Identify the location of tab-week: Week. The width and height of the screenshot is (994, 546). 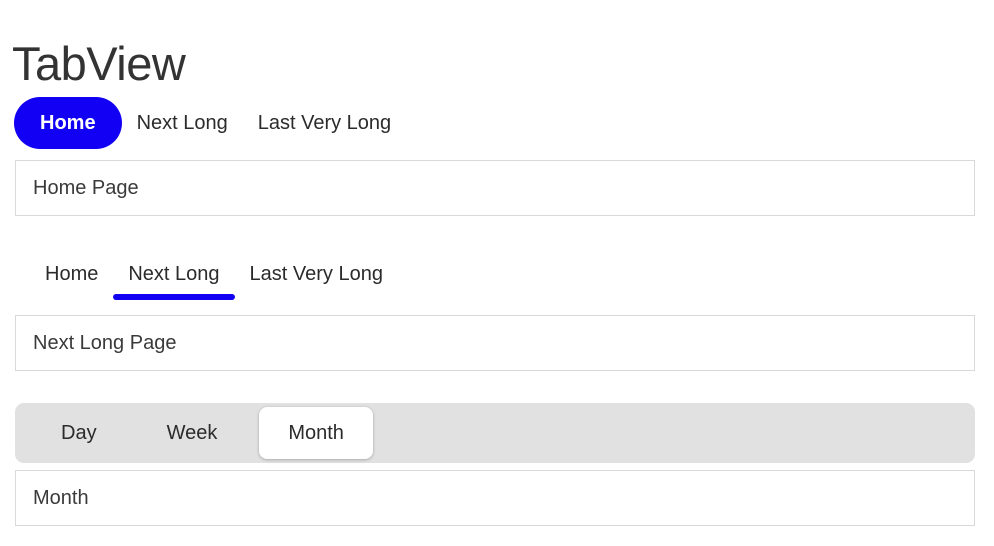
(192, 433).